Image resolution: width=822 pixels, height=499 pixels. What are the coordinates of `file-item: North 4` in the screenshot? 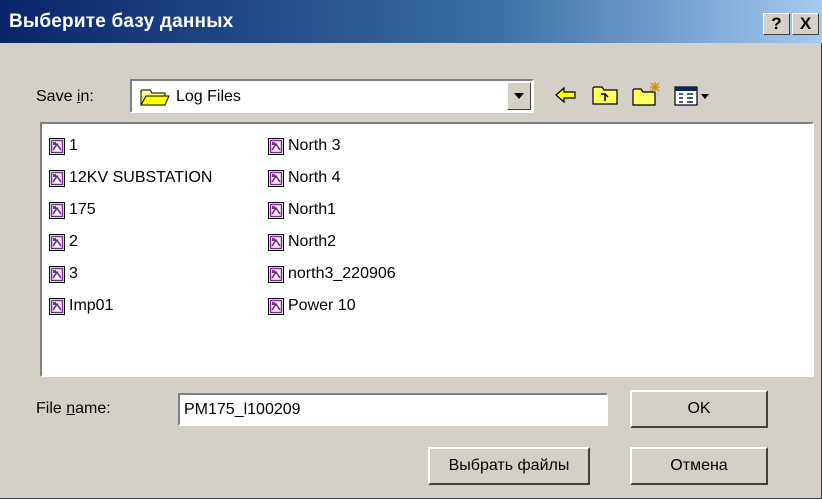 It's located at (304, 178).